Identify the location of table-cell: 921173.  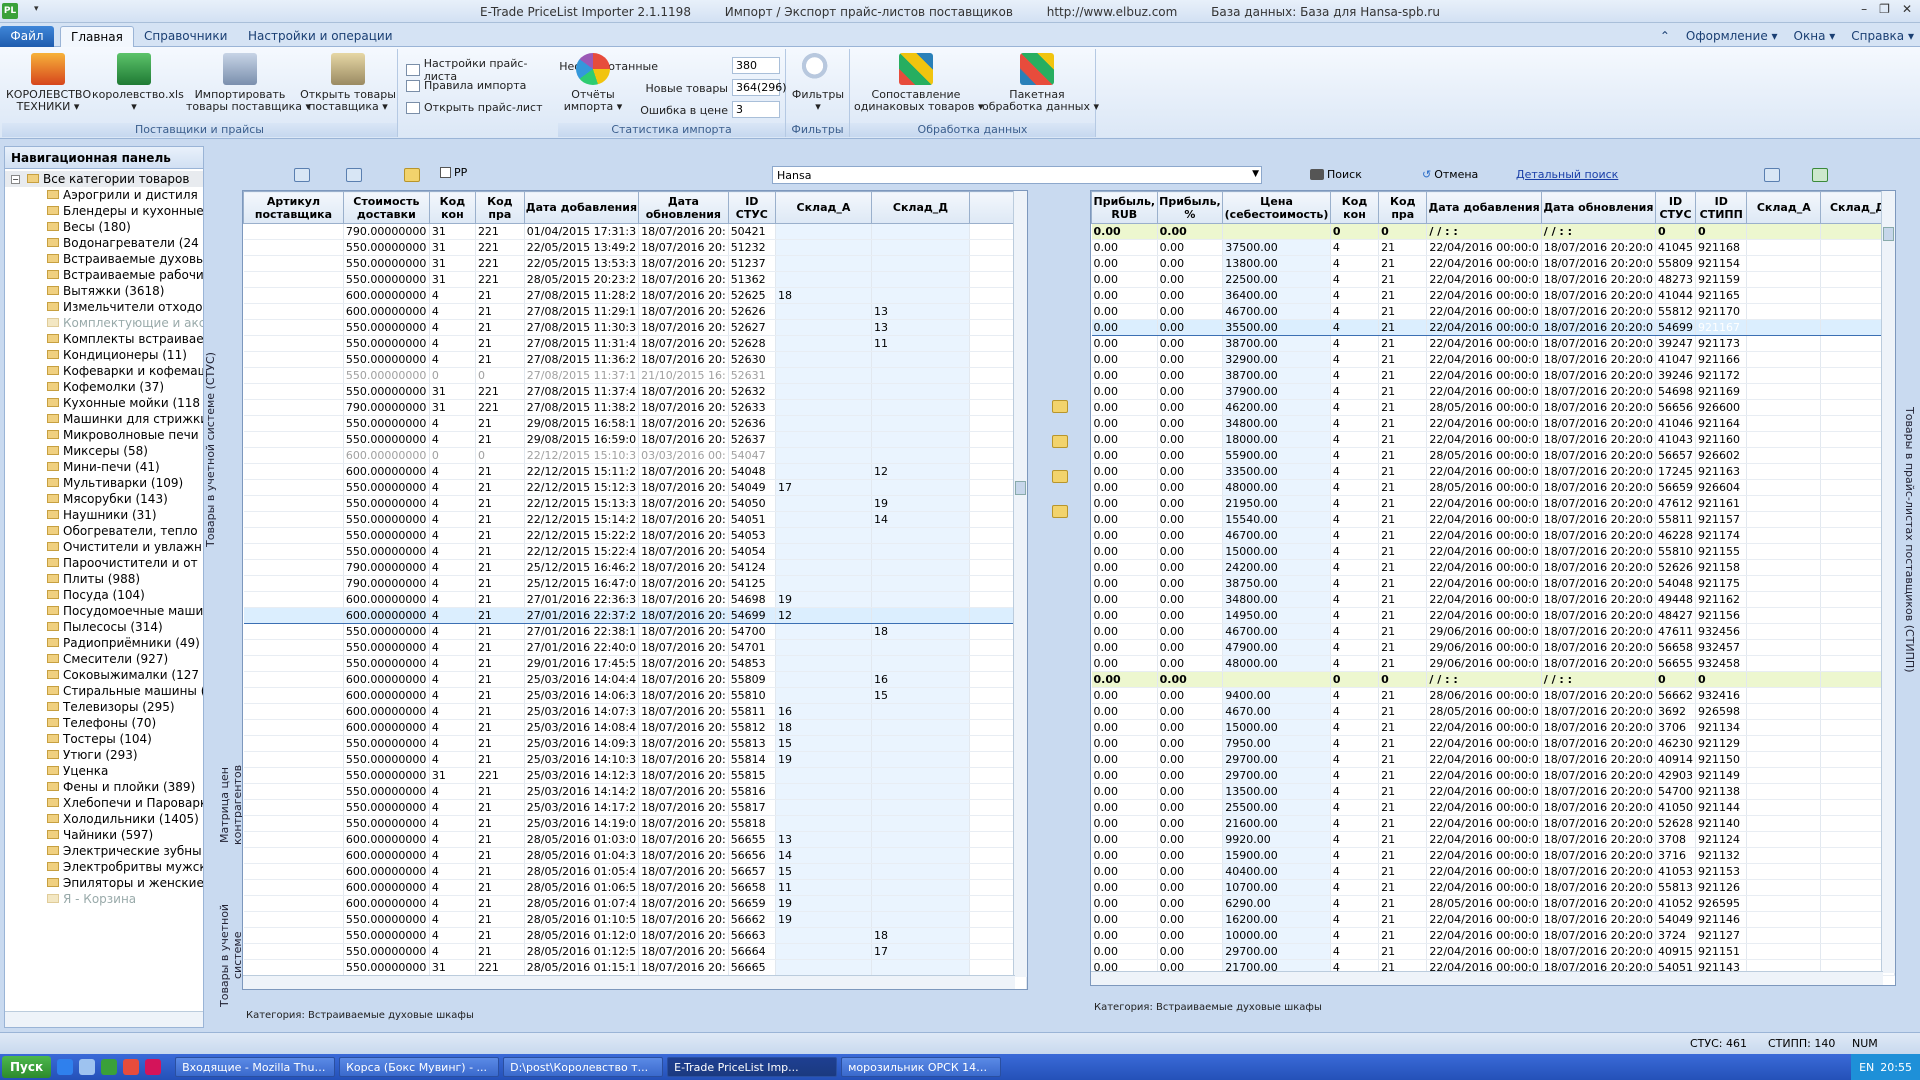
(1721, 343).